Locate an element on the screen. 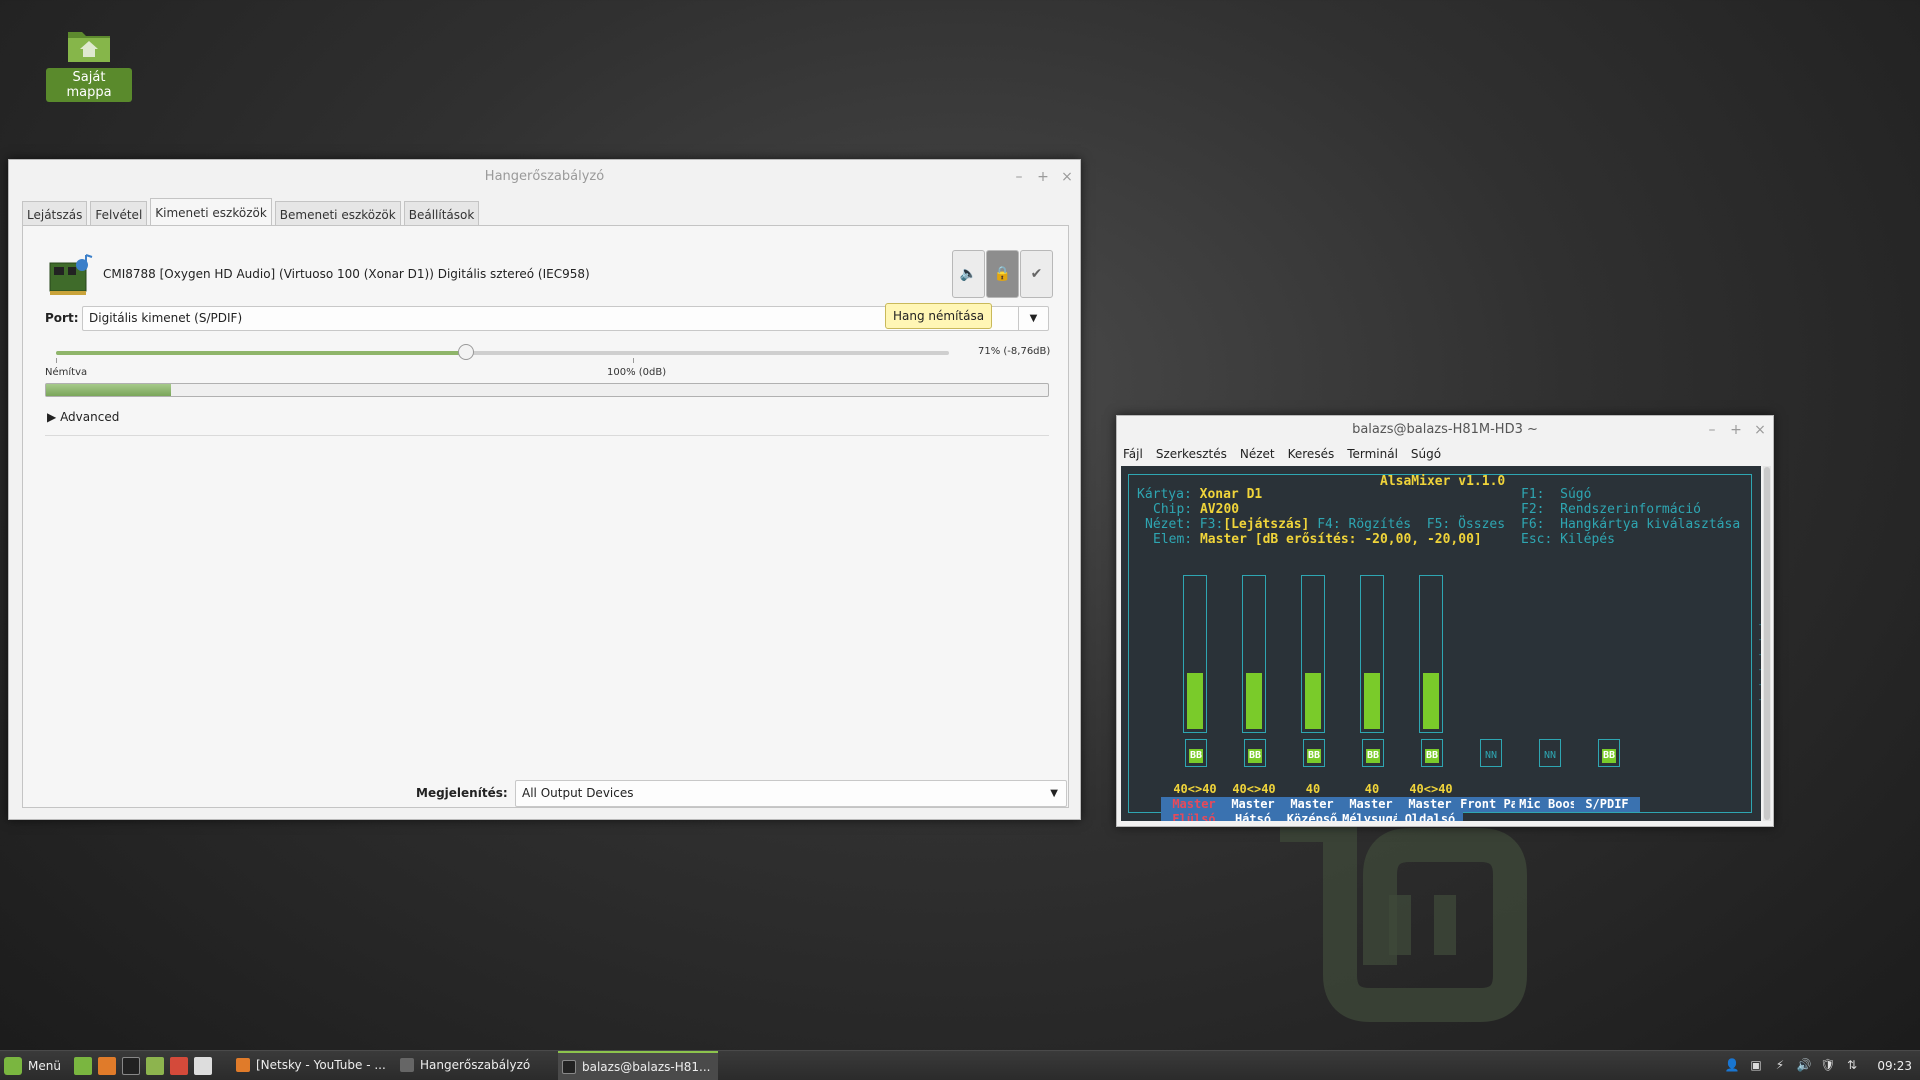 The image size is (1920, 1080). menu-terminal: Terminál is located at coordinates (1372, 454).